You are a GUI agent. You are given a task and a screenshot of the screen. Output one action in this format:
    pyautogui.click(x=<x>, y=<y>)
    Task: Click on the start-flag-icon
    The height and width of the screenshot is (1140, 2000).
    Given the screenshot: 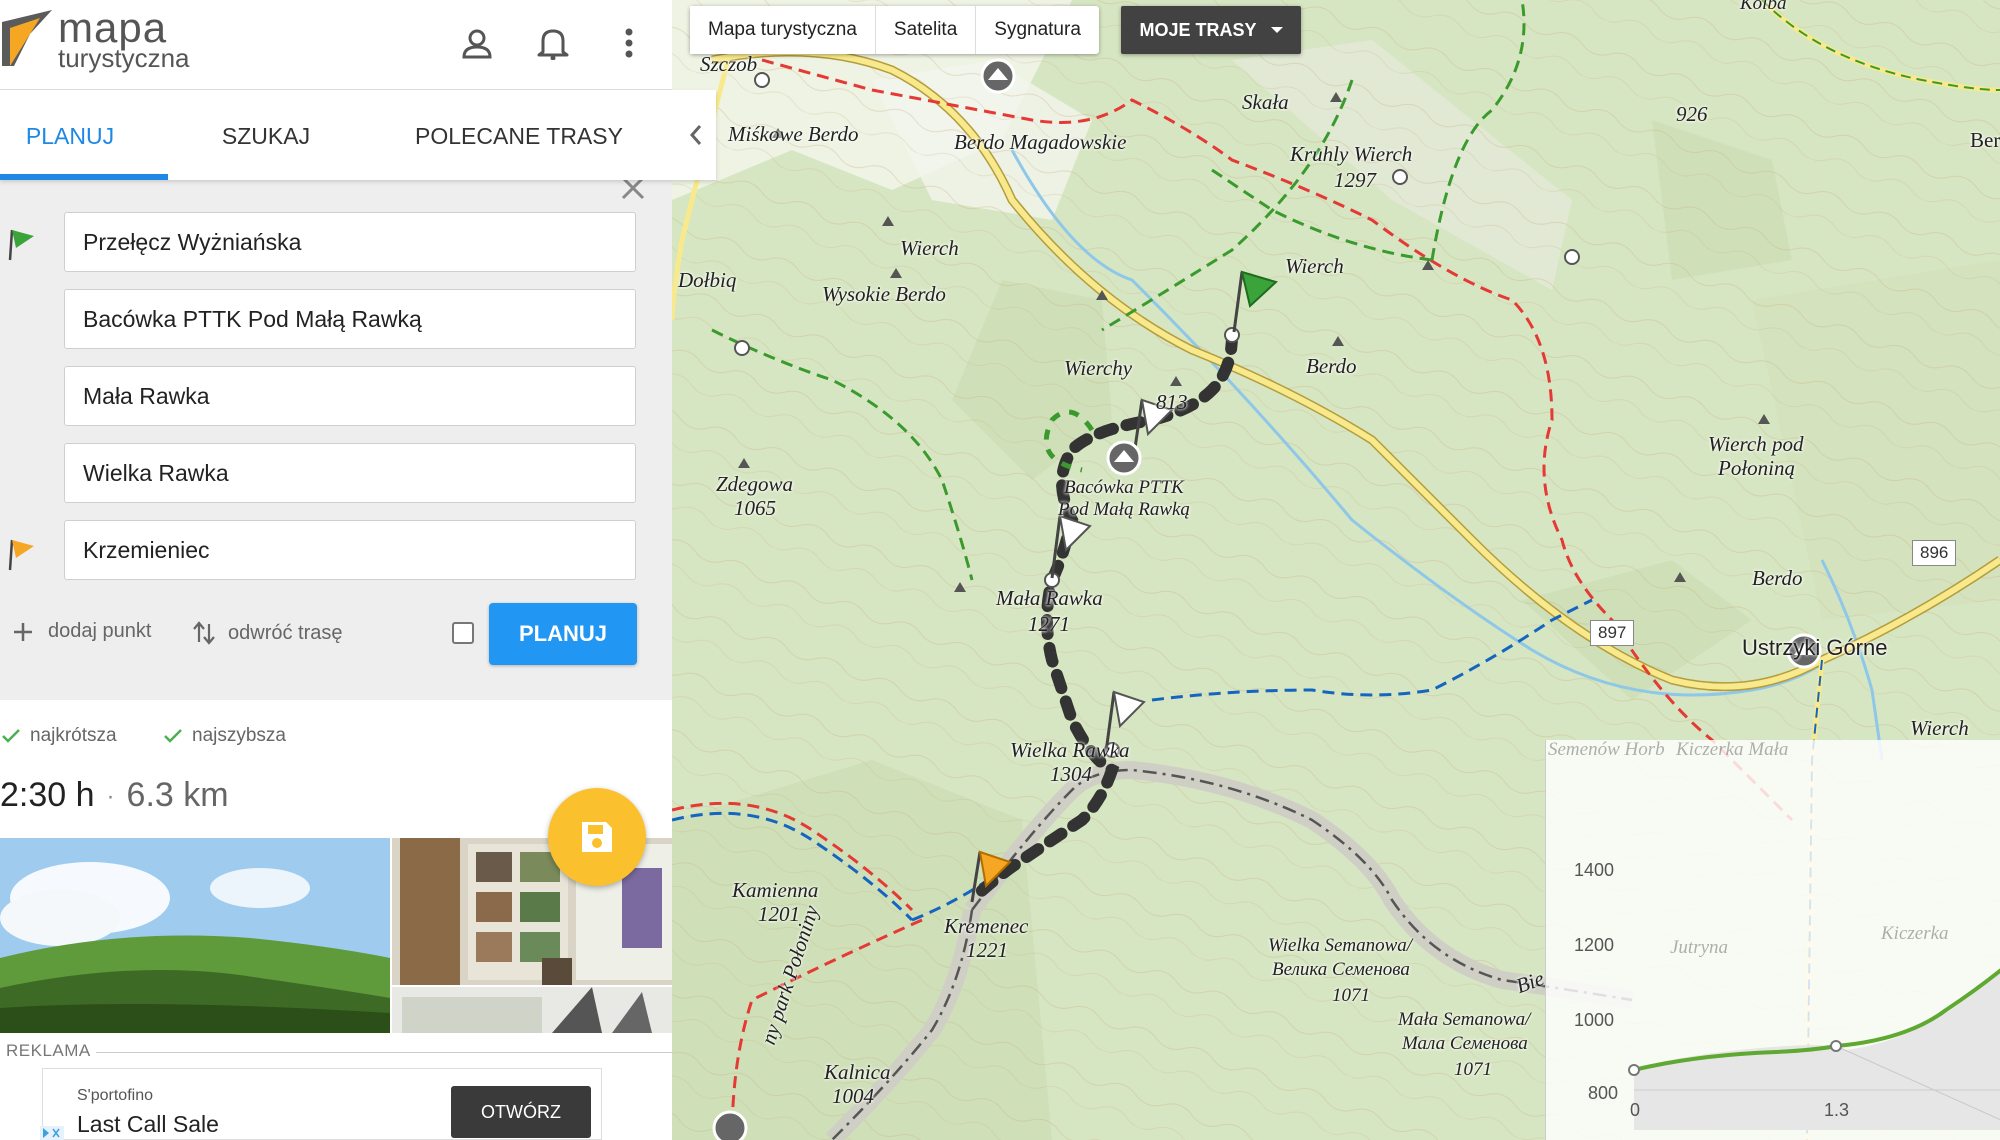 What is the action you would take?
    pyautogui.click(x=21, y=245)
    